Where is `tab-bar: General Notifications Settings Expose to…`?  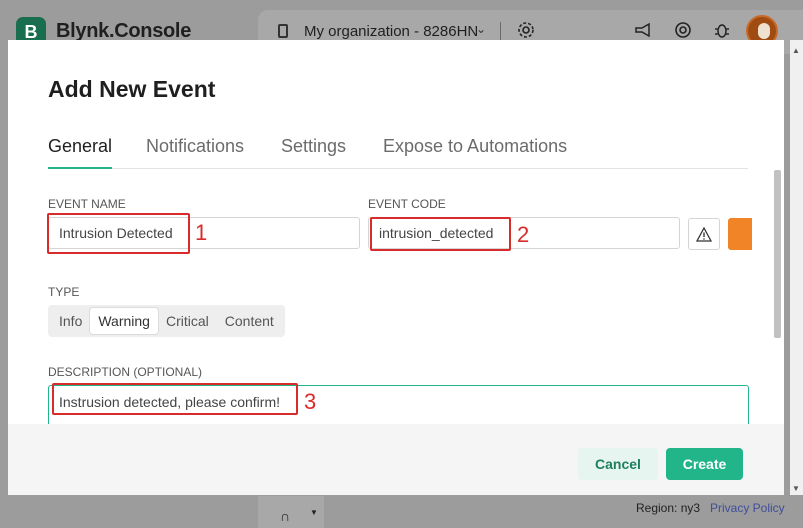
tab-bar: General Notifications Settings Expose to… is located at coordinates (398, 152).